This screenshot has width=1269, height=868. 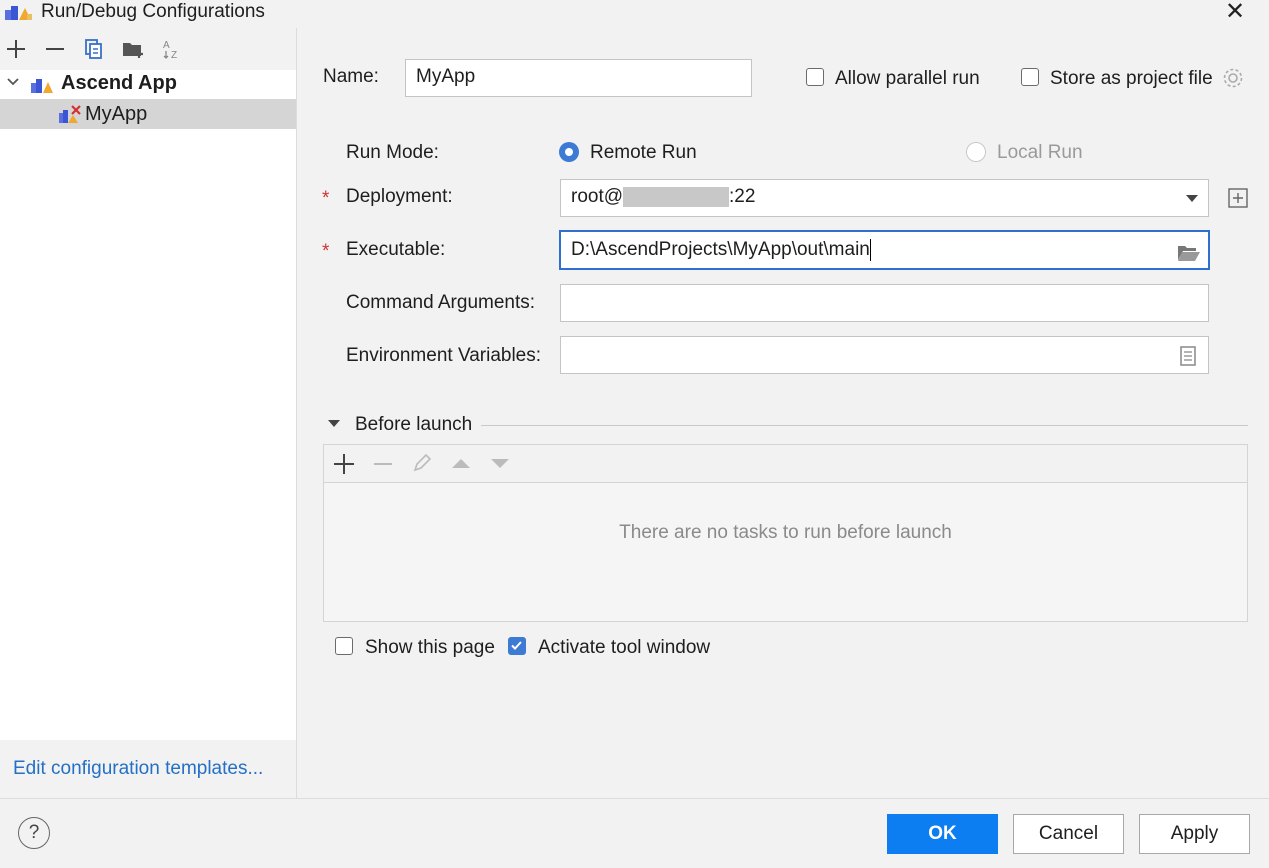 What do you see at coordinates (634, 798) in the screenshot?
I see `bottom-divider` at bounding box center [634, 798].